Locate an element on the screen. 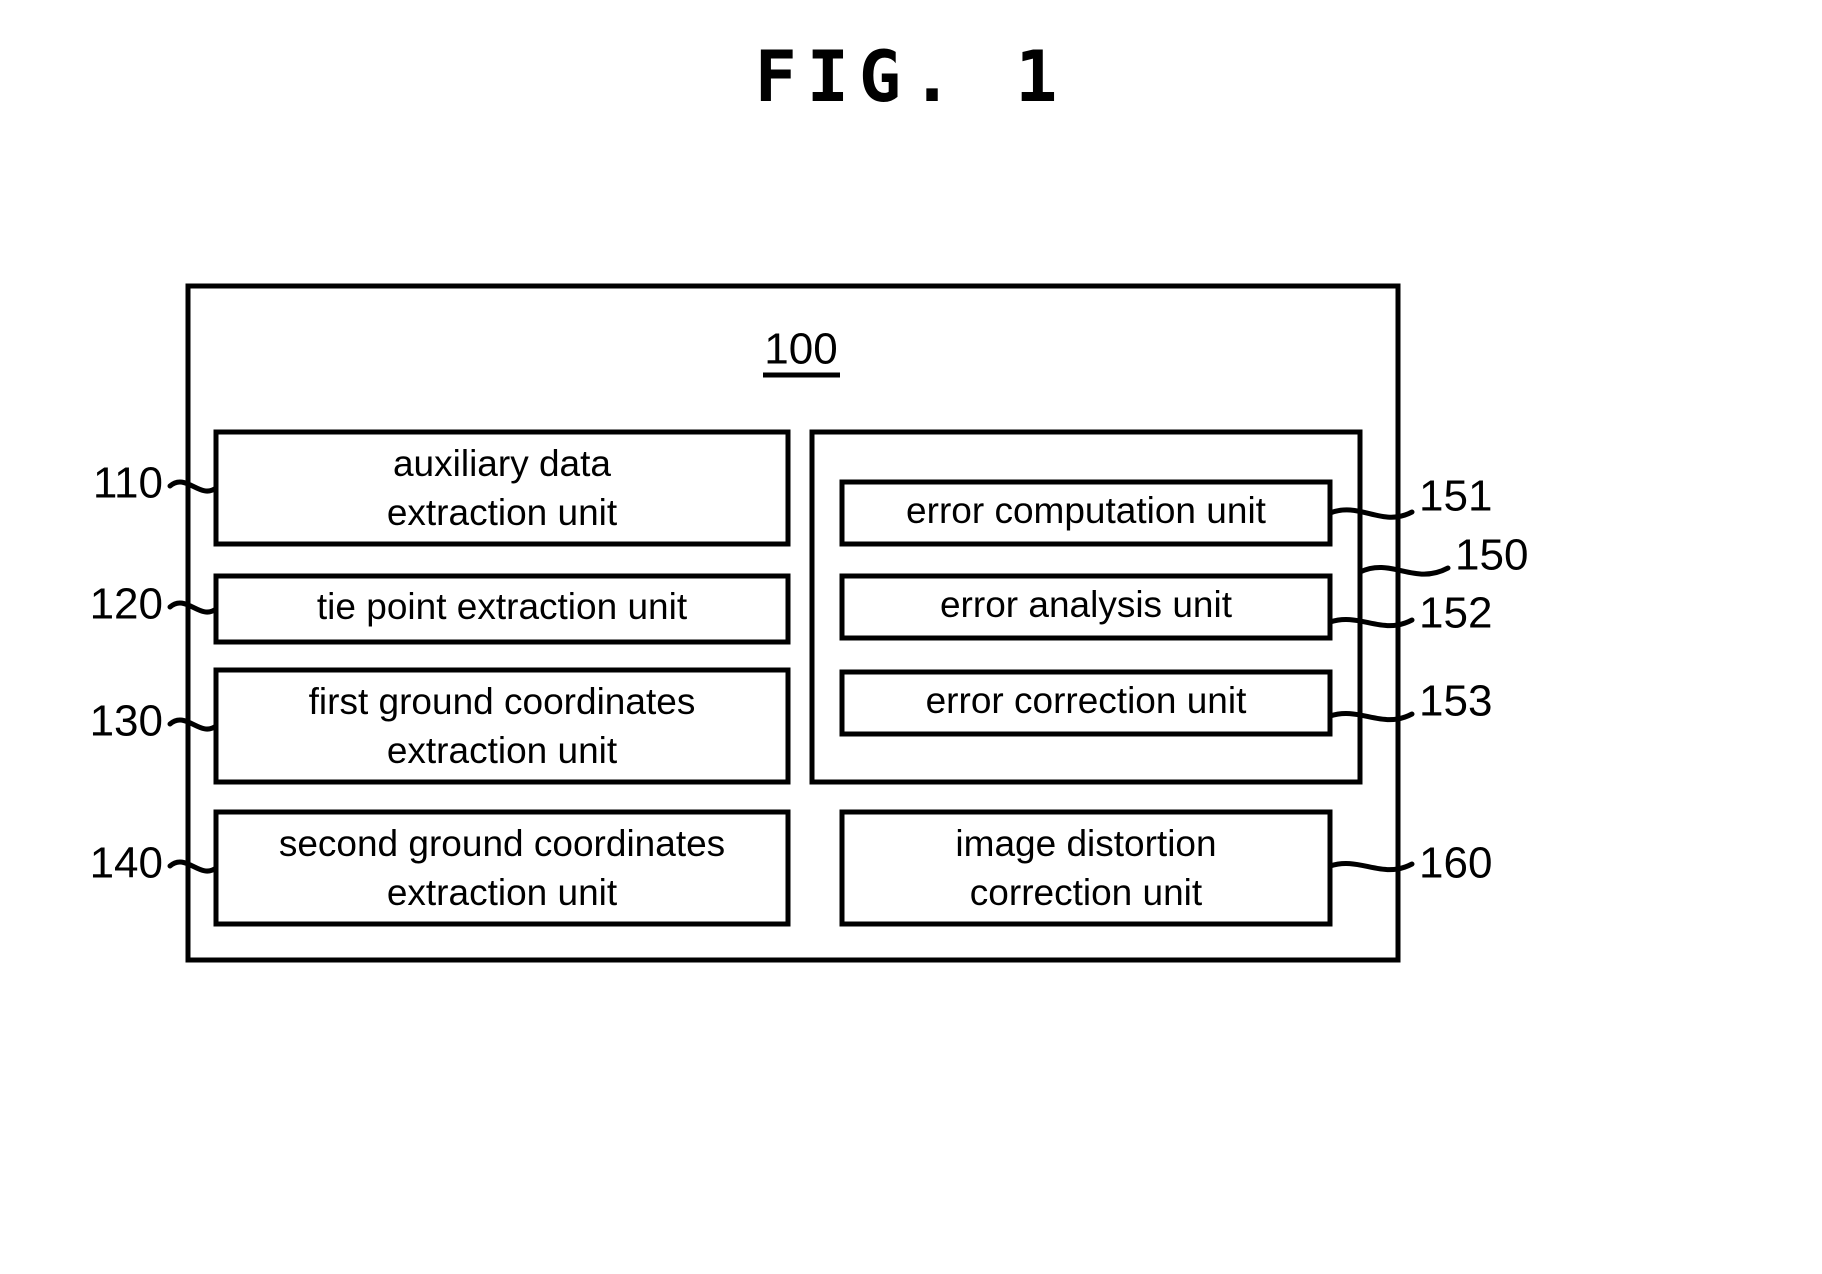 The width and height of the screenshot is (1822, 1274). block-tie-point-extraction-unit: tie point extraction unit is located at coordinates (502, 609).